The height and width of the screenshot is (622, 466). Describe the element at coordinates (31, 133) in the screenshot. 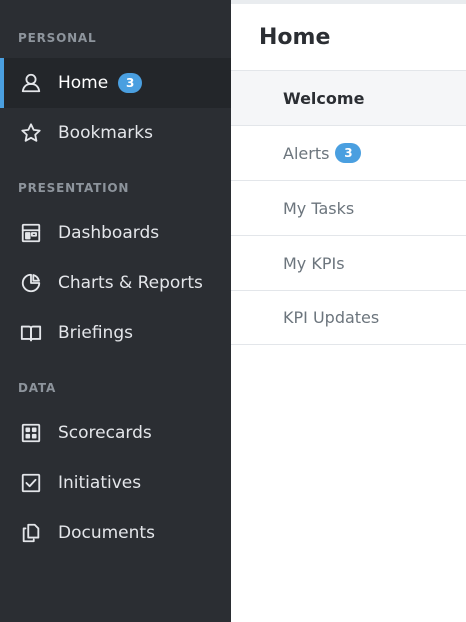

I see `star-icon` at that location.